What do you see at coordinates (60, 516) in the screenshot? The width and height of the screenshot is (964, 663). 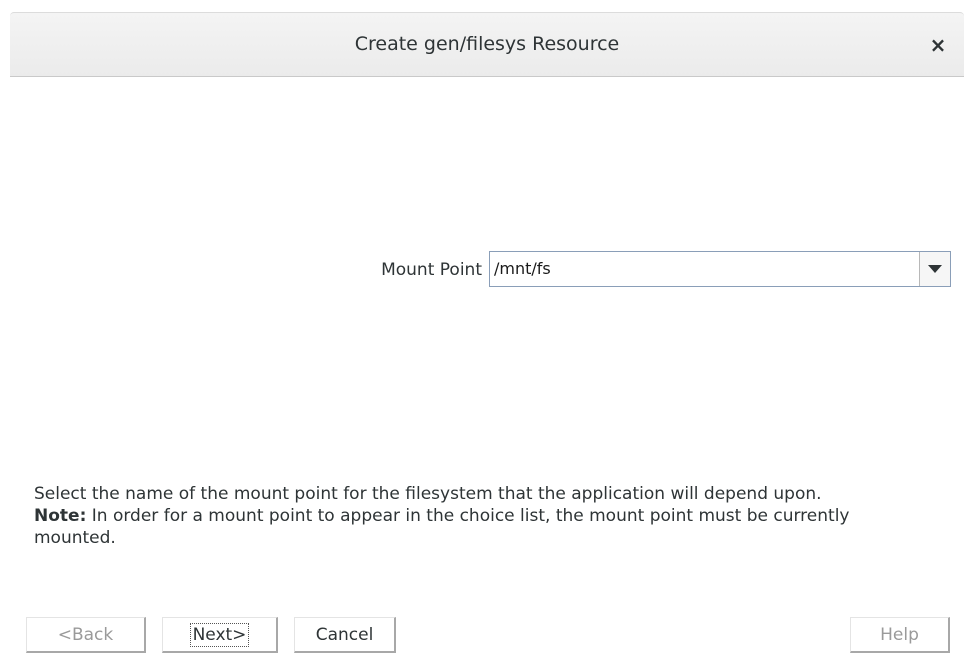 I see `note-label: Note:` at bounding box center [60, 516].